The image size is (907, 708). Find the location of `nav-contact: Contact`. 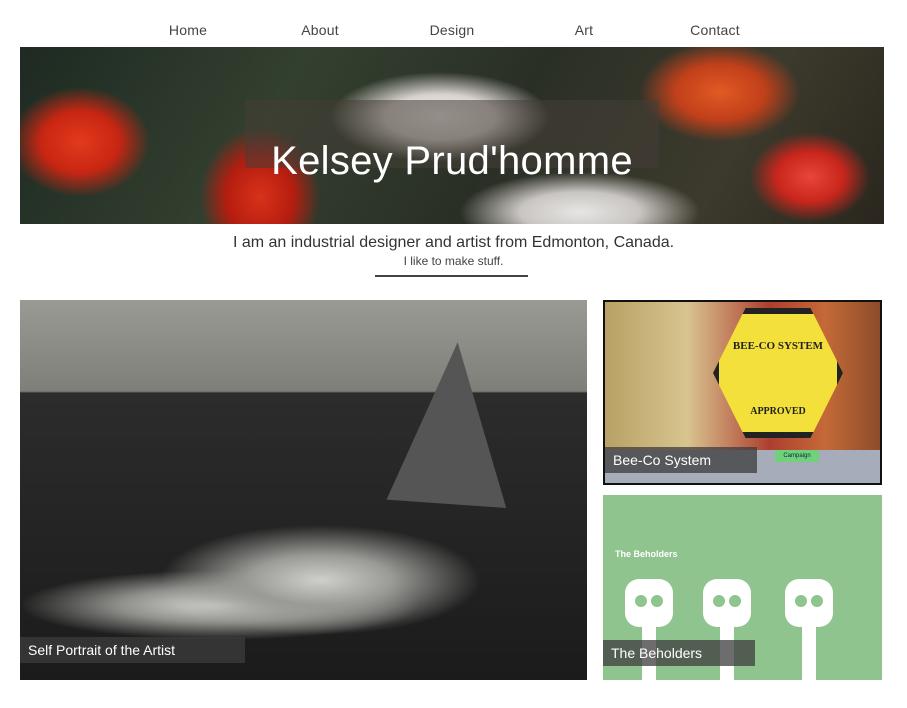

nav-contact: Contact is located at coordinates (715, 30).